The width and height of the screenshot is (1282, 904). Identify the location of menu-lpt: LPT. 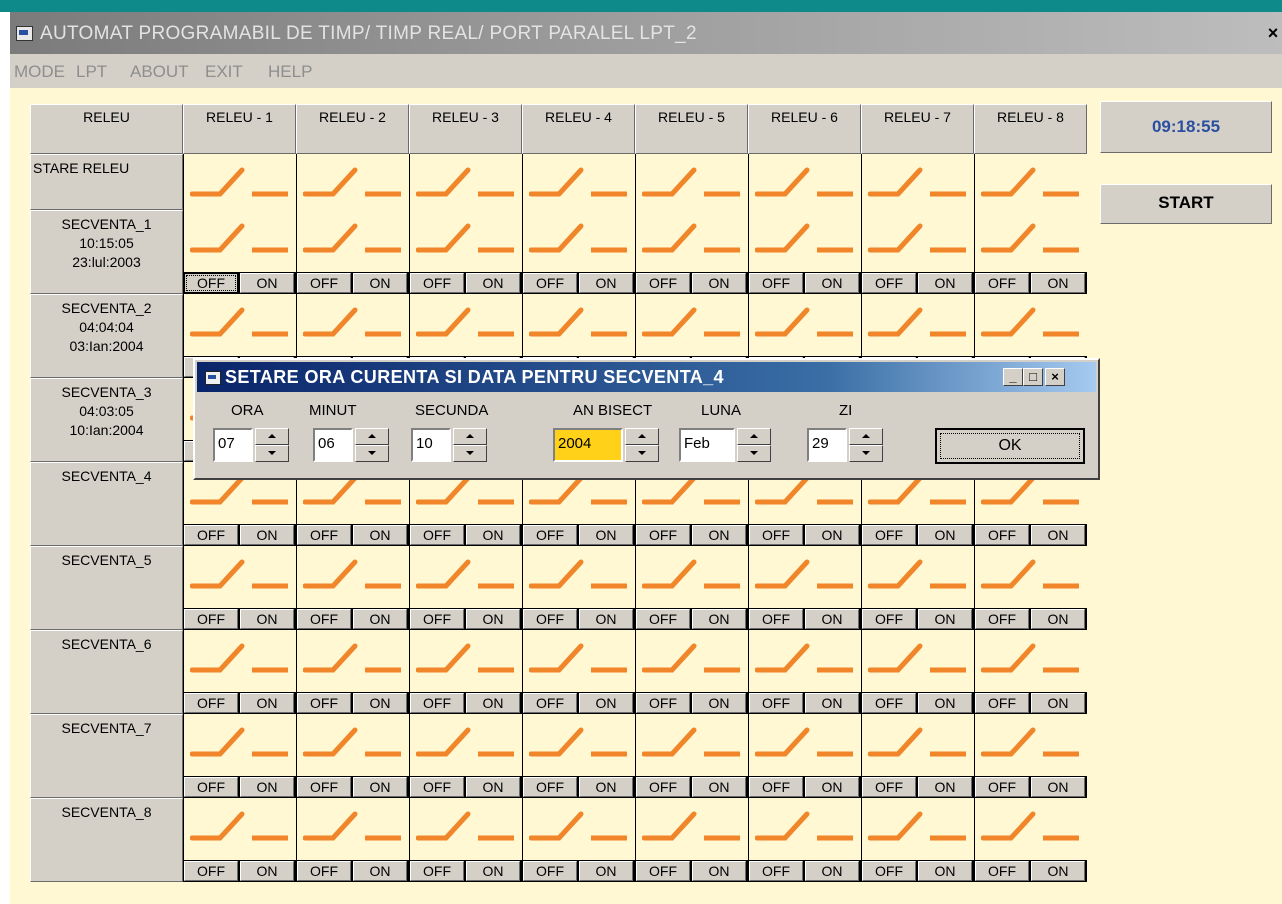
(91, 72).